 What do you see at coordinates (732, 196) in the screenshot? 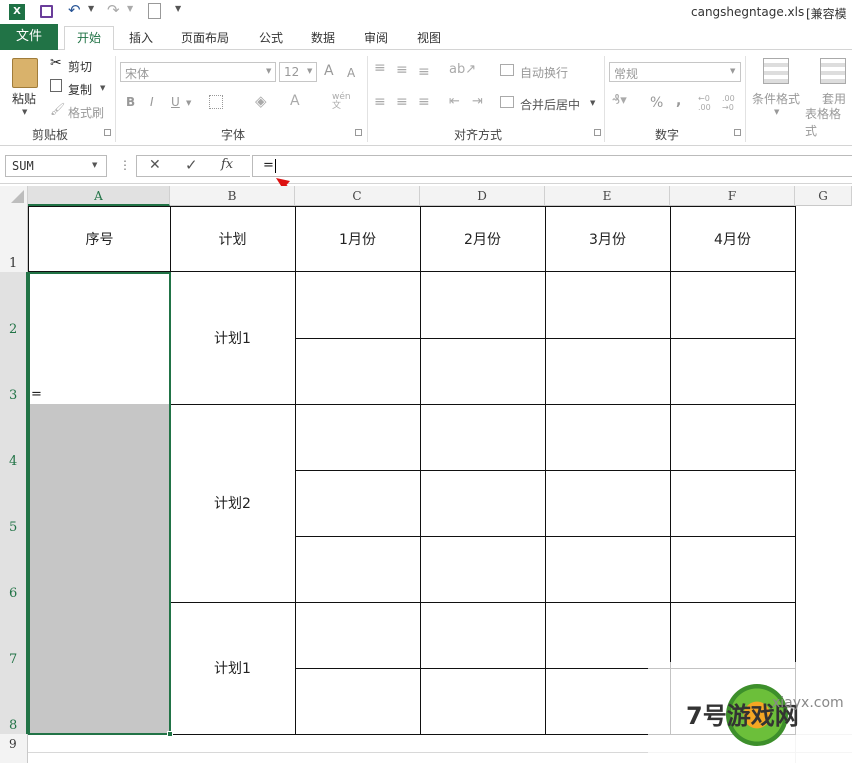
I see `column-header-f: F` at bounding box center [732, 196].